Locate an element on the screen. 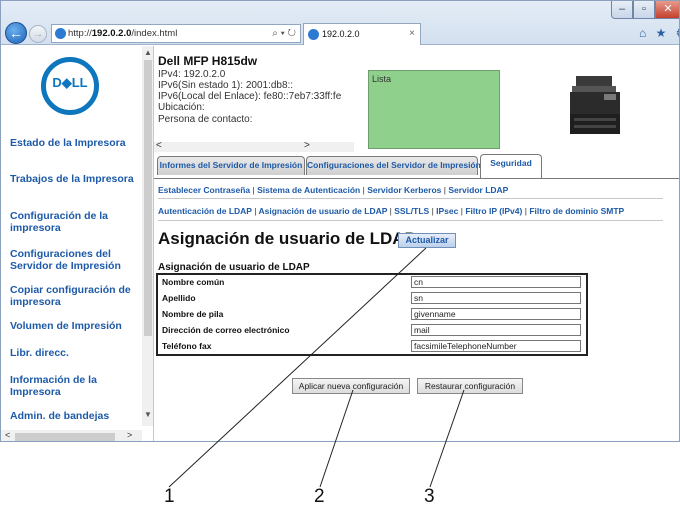  window-minimize-button: – is located at coordinates (622, 10).